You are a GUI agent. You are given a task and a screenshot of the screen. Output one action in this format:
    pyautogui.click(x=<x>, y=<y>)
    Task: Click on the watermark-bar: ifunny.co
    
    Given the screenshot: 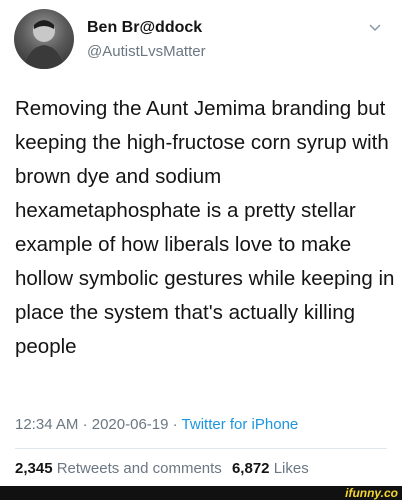 What is the action you would take?
    pyautogui.click(x=201, y=493)
    